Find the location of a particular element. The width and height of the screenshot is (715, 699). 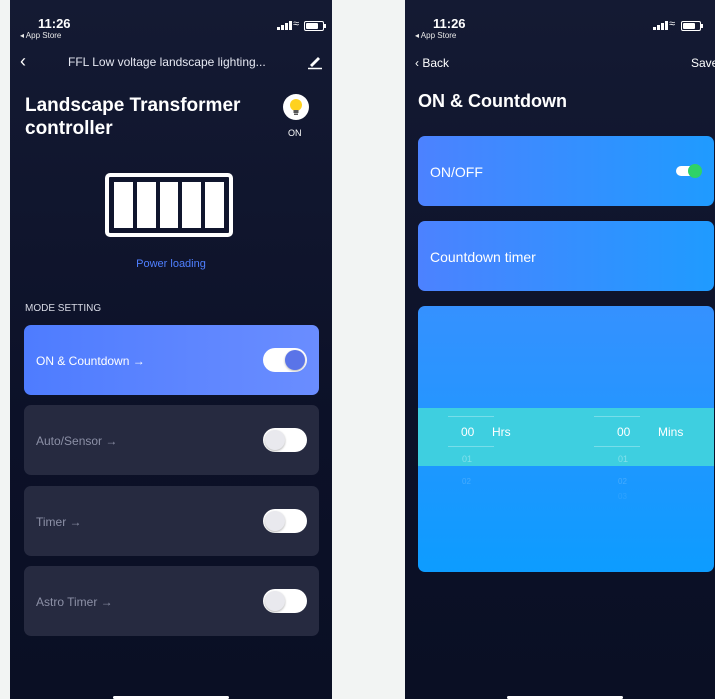

back-button: ‹ Back is located at coordinates (432, 63).